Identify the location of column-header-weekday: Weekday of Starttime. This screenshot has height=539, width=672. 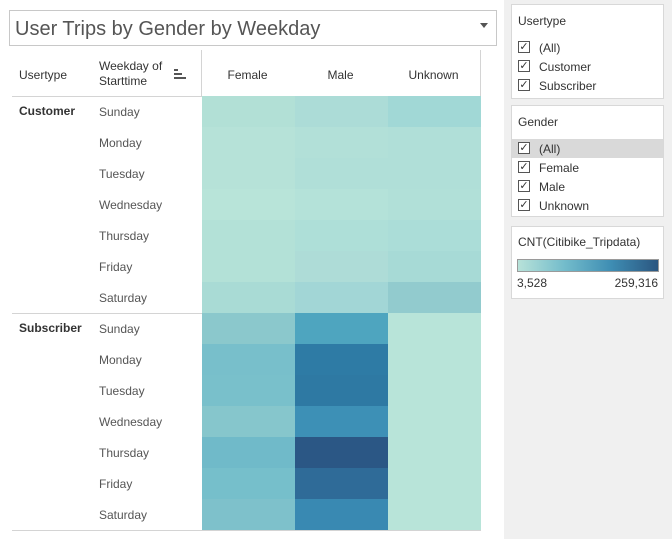
(130, 74).